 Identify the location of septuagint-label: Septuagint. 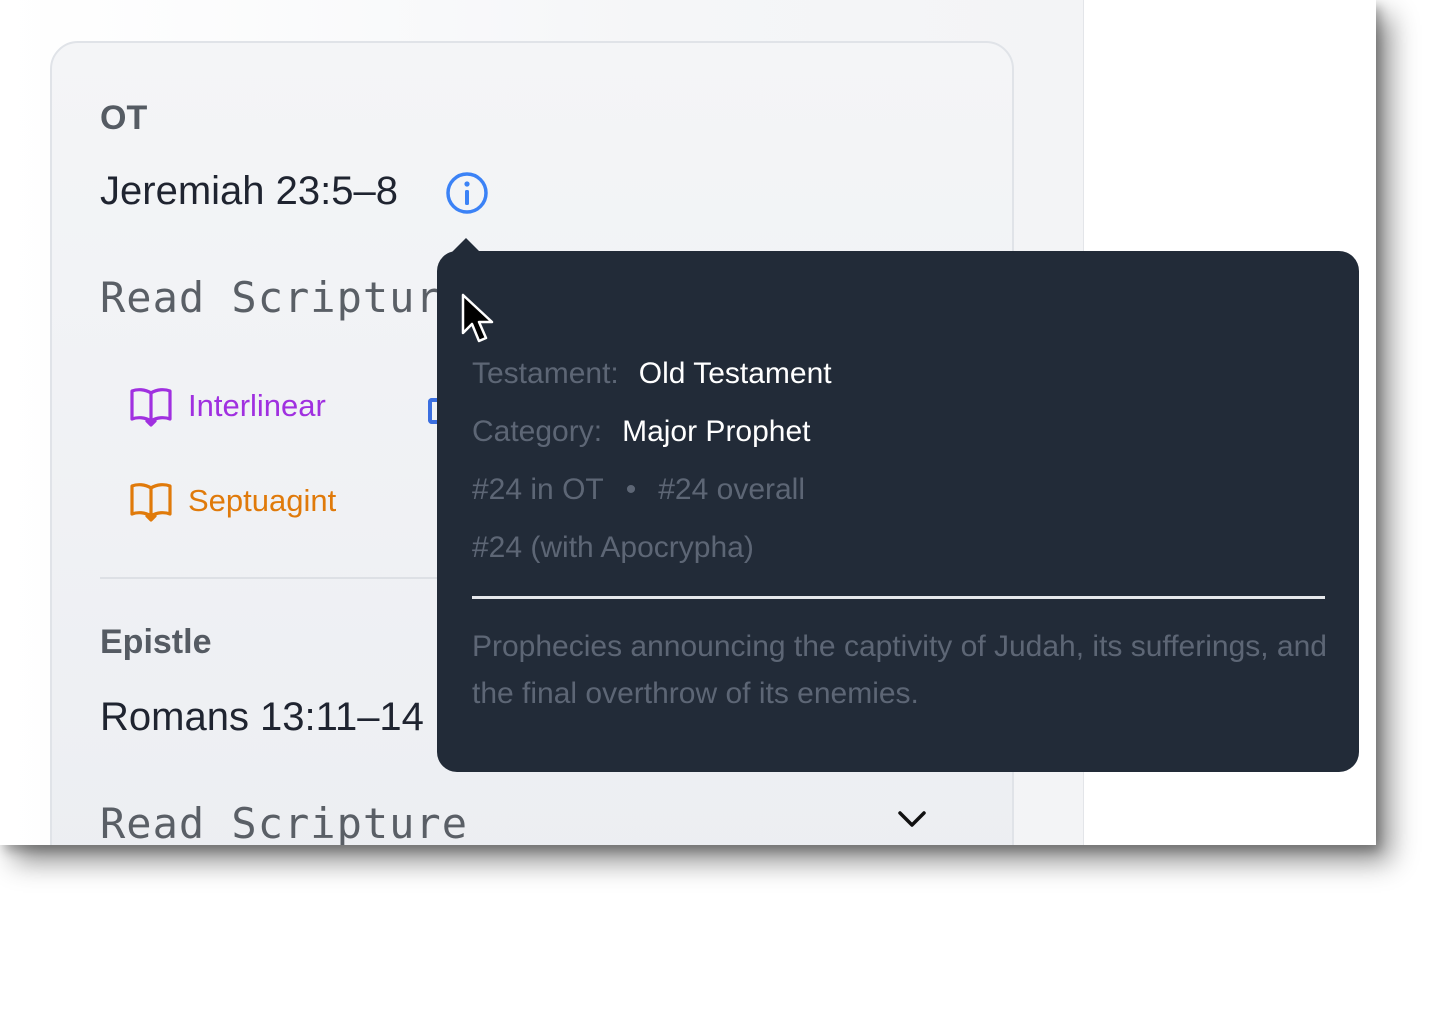
(262, 500).